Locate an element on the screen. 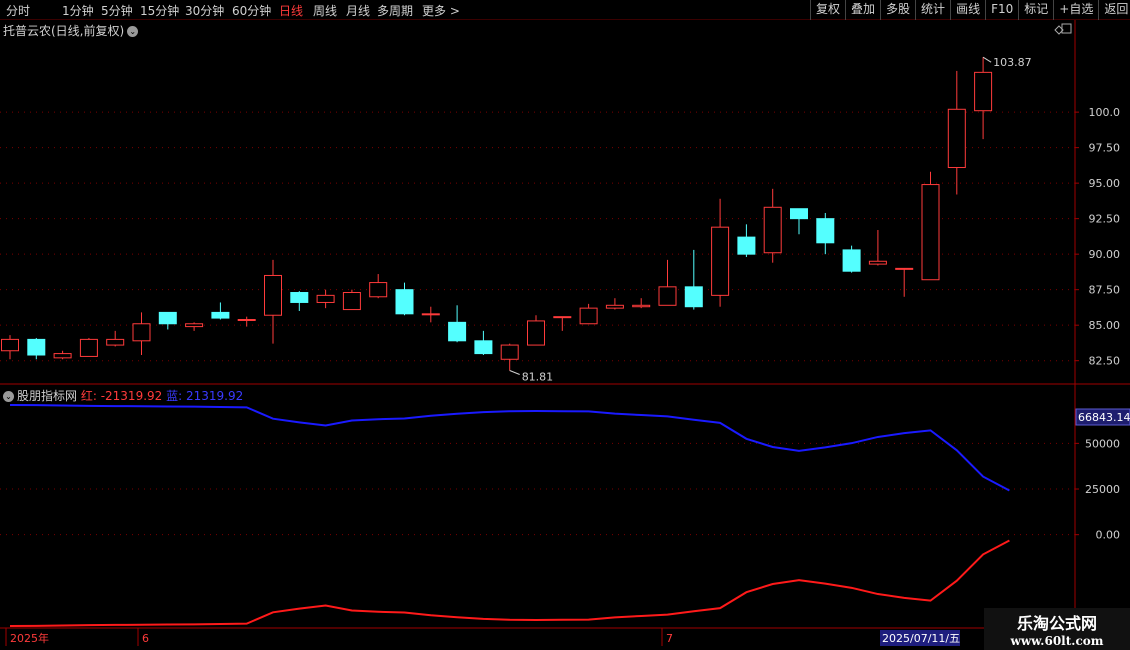 Image resolution: width=1130 pixels, height=650 pixels. red-series-line is located at coordinates (509, 583).